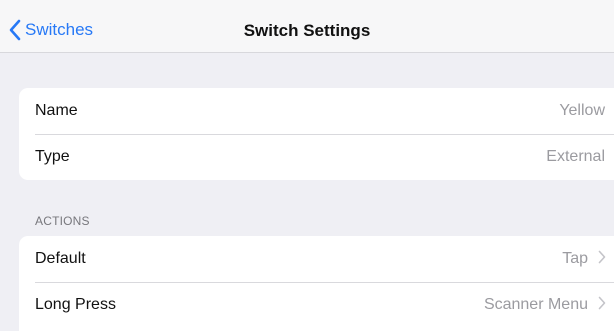 Image resolution: width=614 pixels, height=331 pixels. I want to click on type-value: External, so click(575, 156).